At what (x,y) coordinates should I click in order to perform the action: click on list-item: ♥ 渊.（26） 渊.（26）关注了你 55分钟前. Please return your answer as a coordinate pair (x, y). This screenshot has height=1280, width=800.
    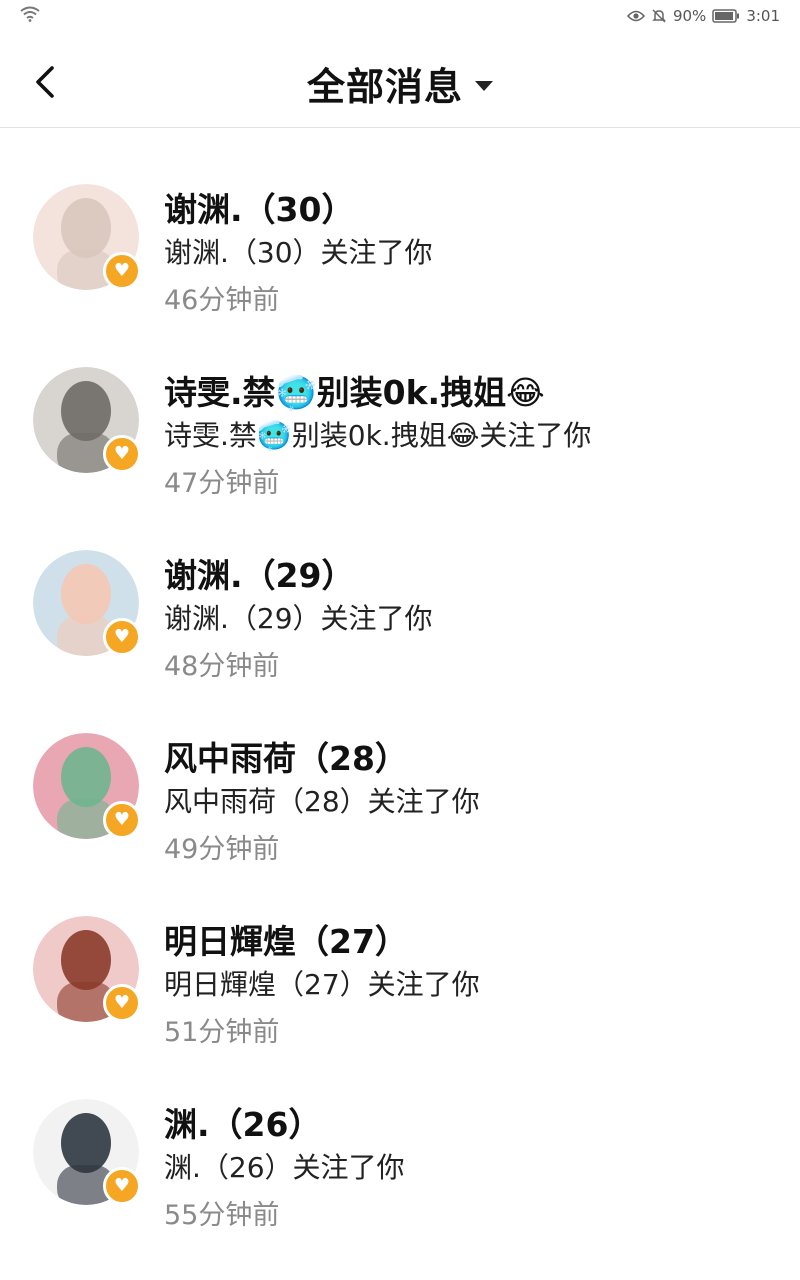
    Looking at the image, I should click on (400, 1137).